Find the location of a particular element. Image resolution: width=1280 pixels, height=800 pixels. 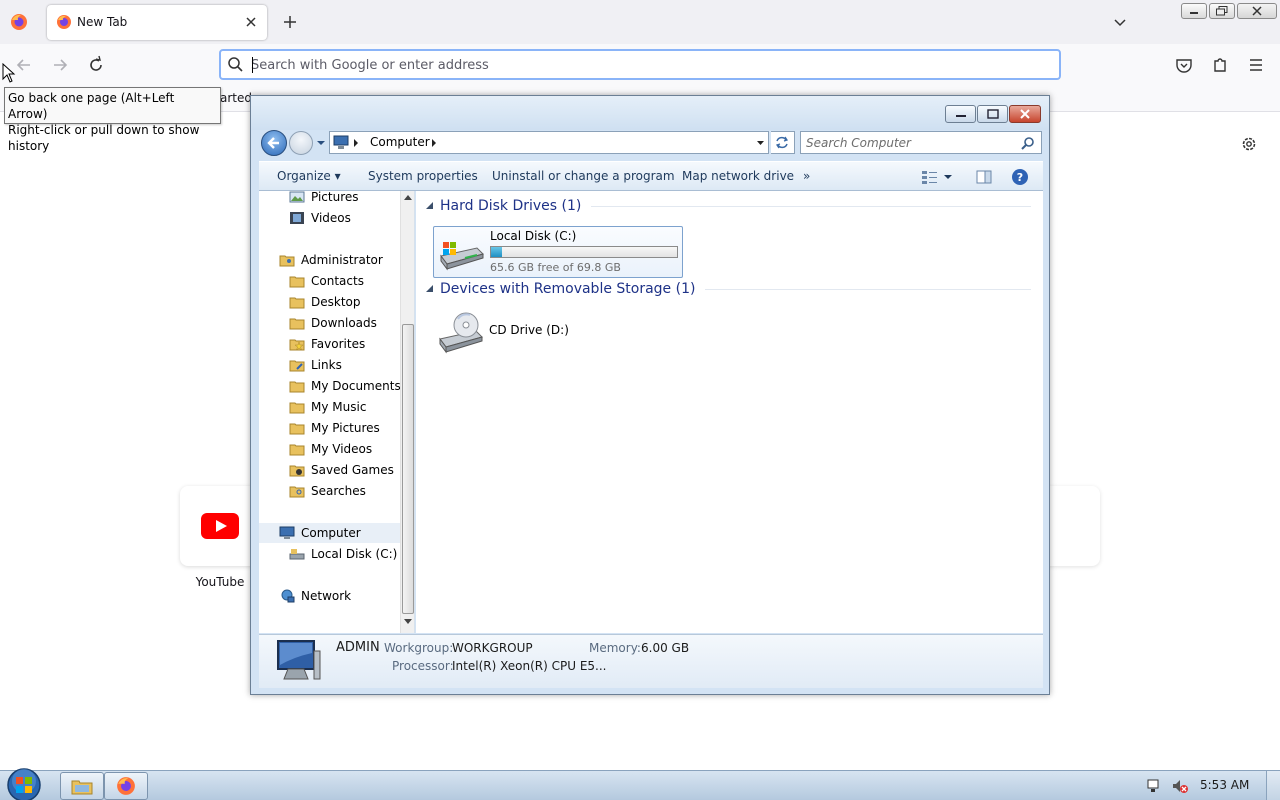

disk-usage-fill is located at coordinates (497, 252).